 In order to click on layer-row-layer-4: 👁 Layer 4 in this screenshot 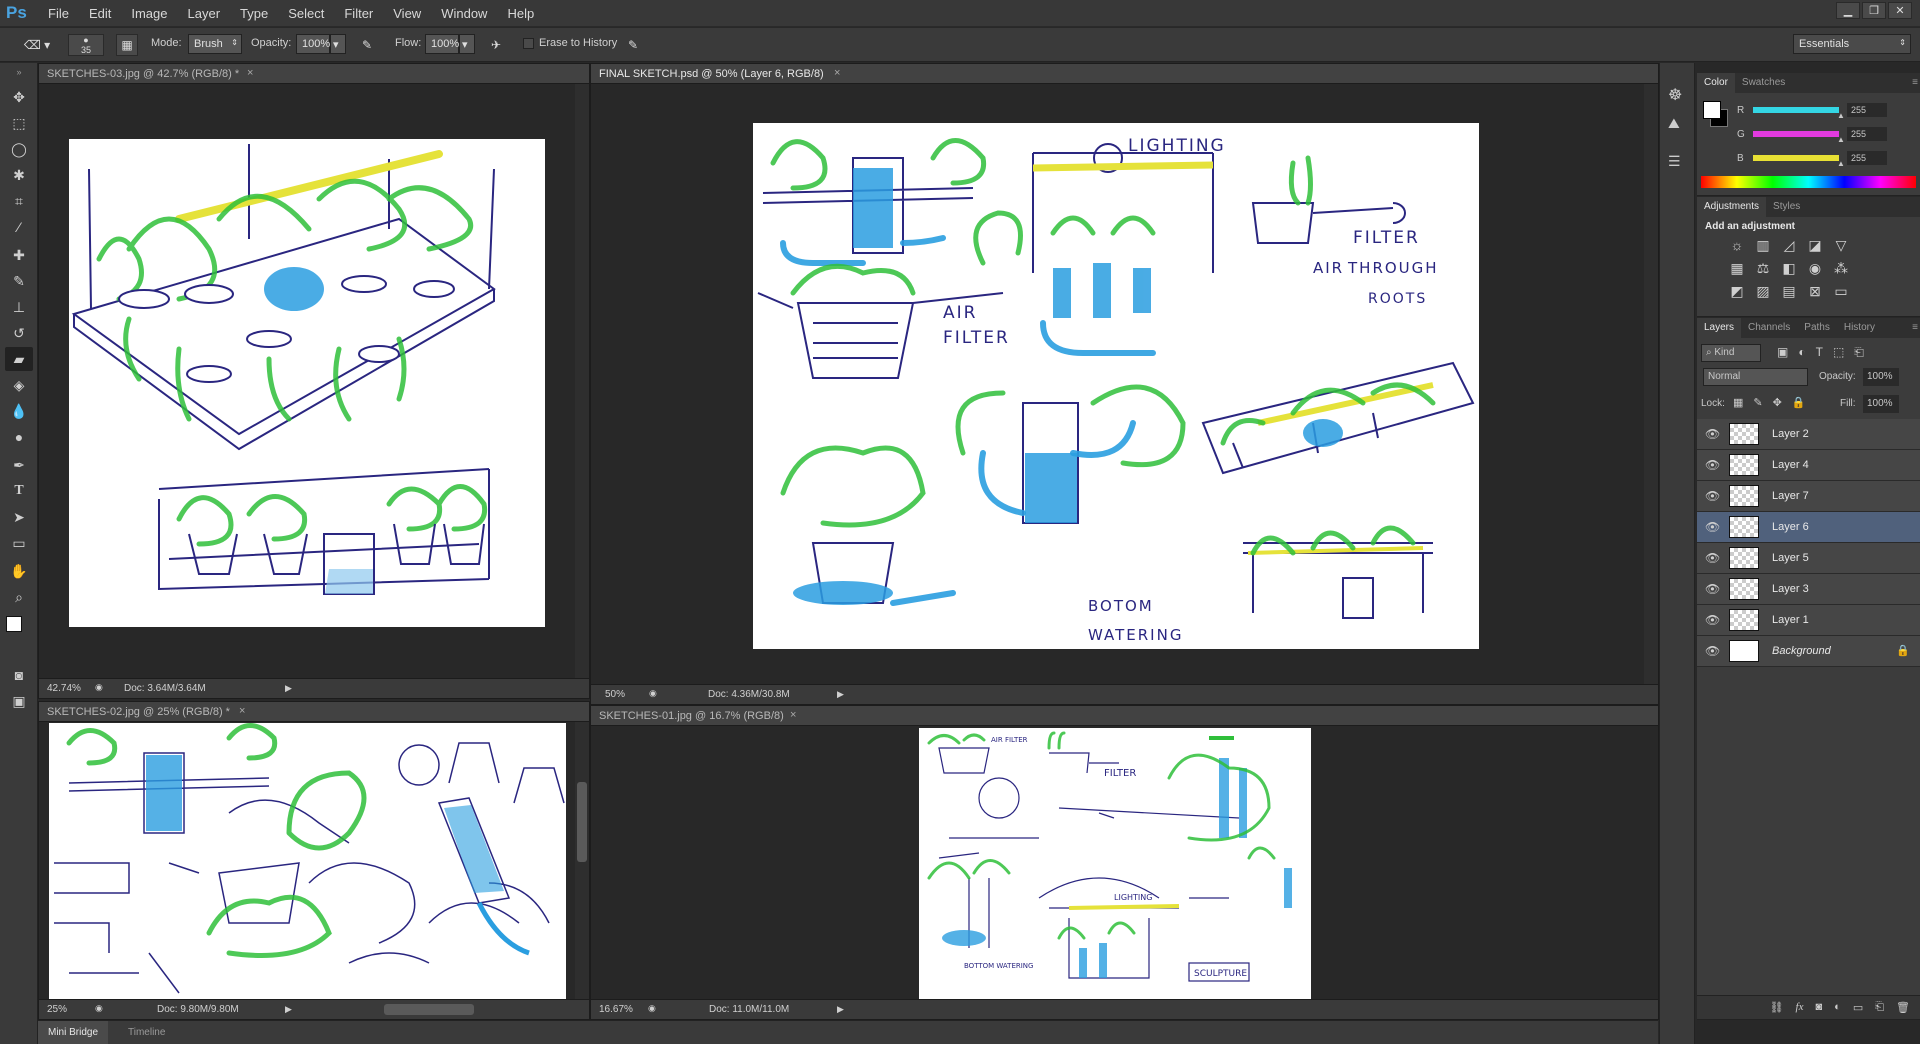, I will do `click(1808, 465)`.